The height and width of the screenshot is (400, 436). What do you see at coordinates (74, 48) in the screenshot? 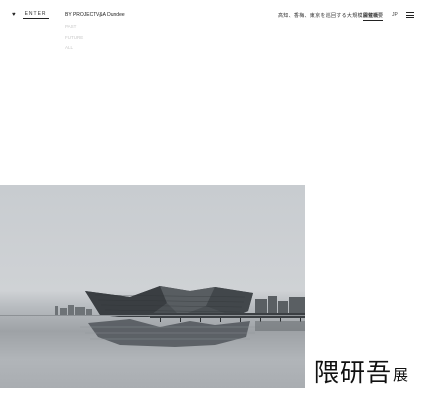
I see `dropdown-option-all: ALL` at bounding box center [74, 48].